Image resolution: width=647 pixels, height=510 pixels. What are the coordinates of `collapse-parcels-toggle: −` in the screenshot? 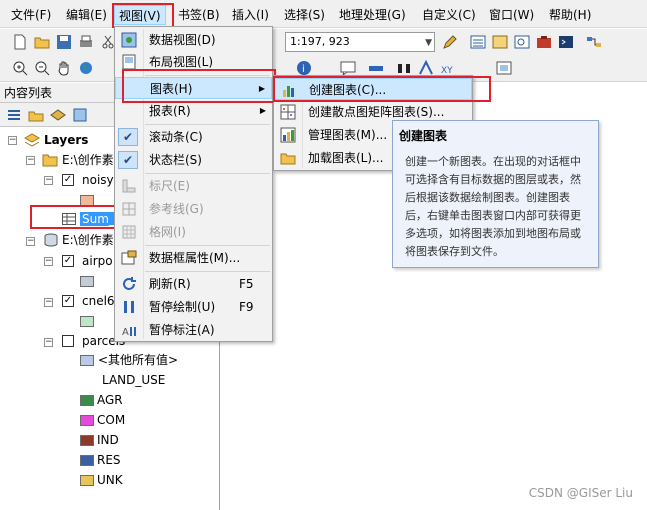 It's located at (48, 342).